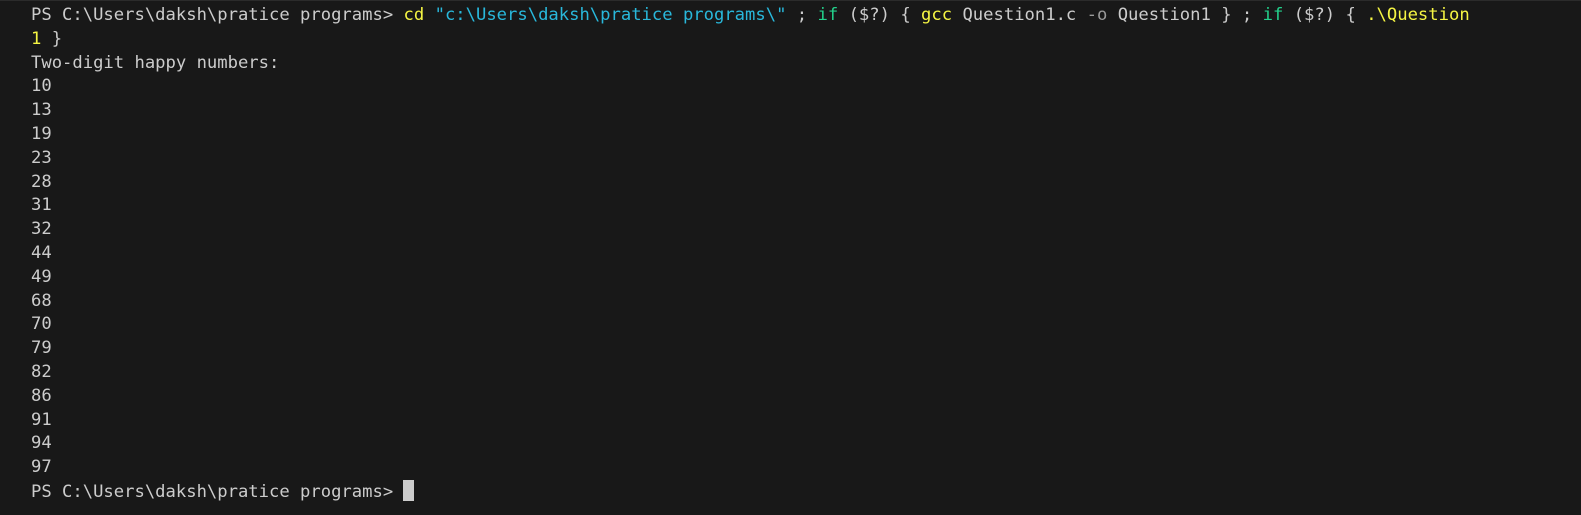 The width and height of the screenshot is (1581, 515). I want to click on output-number: 13, so click(41, 110).